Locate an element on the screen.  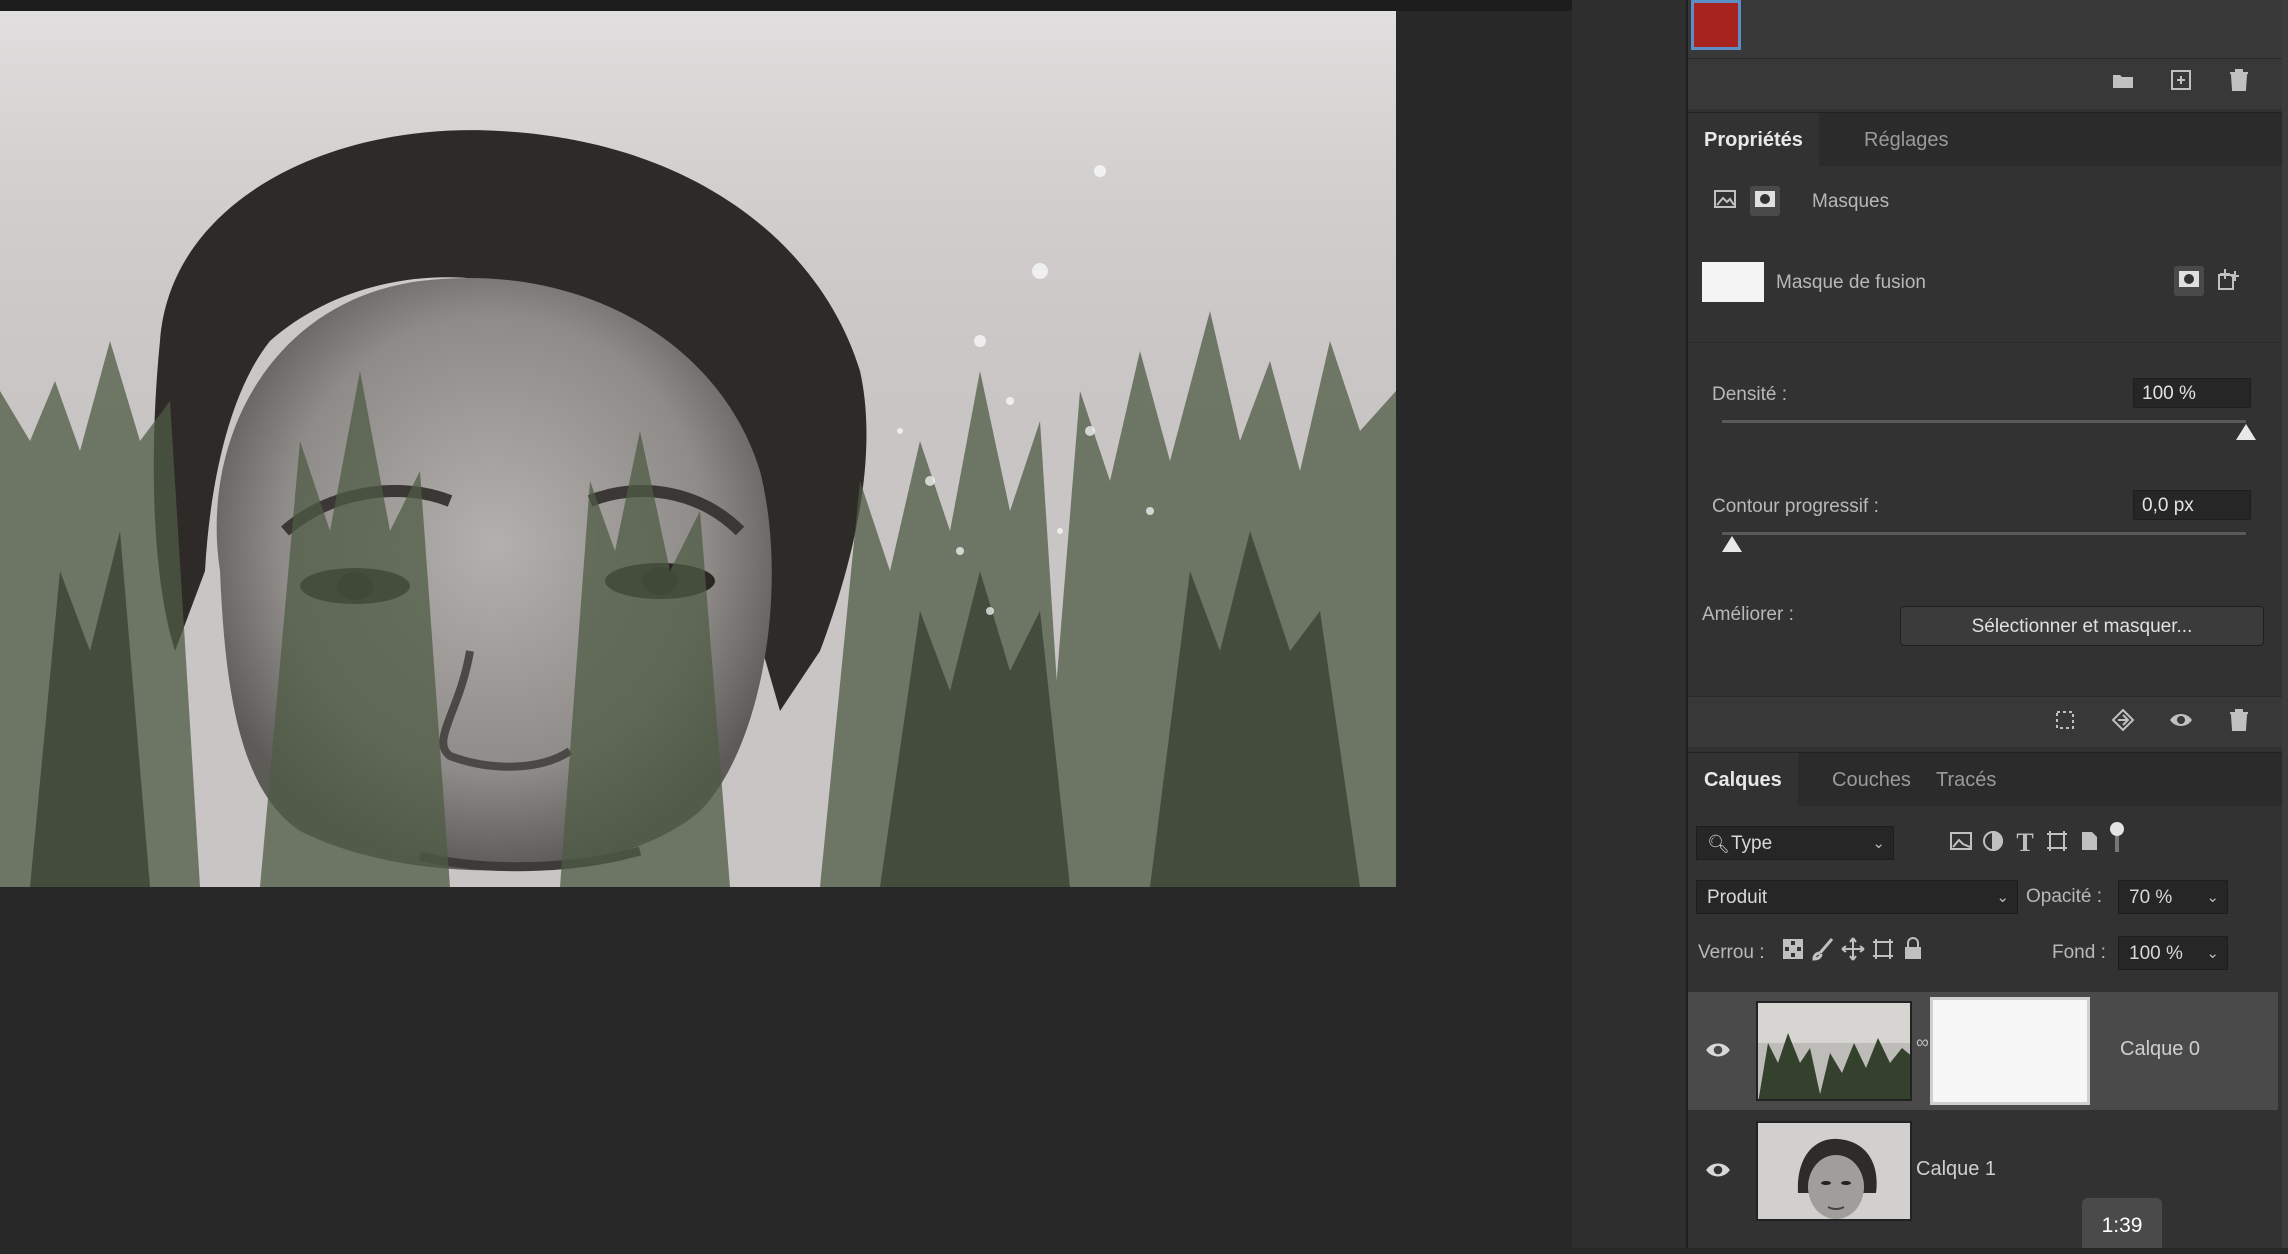
pixel-mask-icon is located at coordinates (1725, 201).